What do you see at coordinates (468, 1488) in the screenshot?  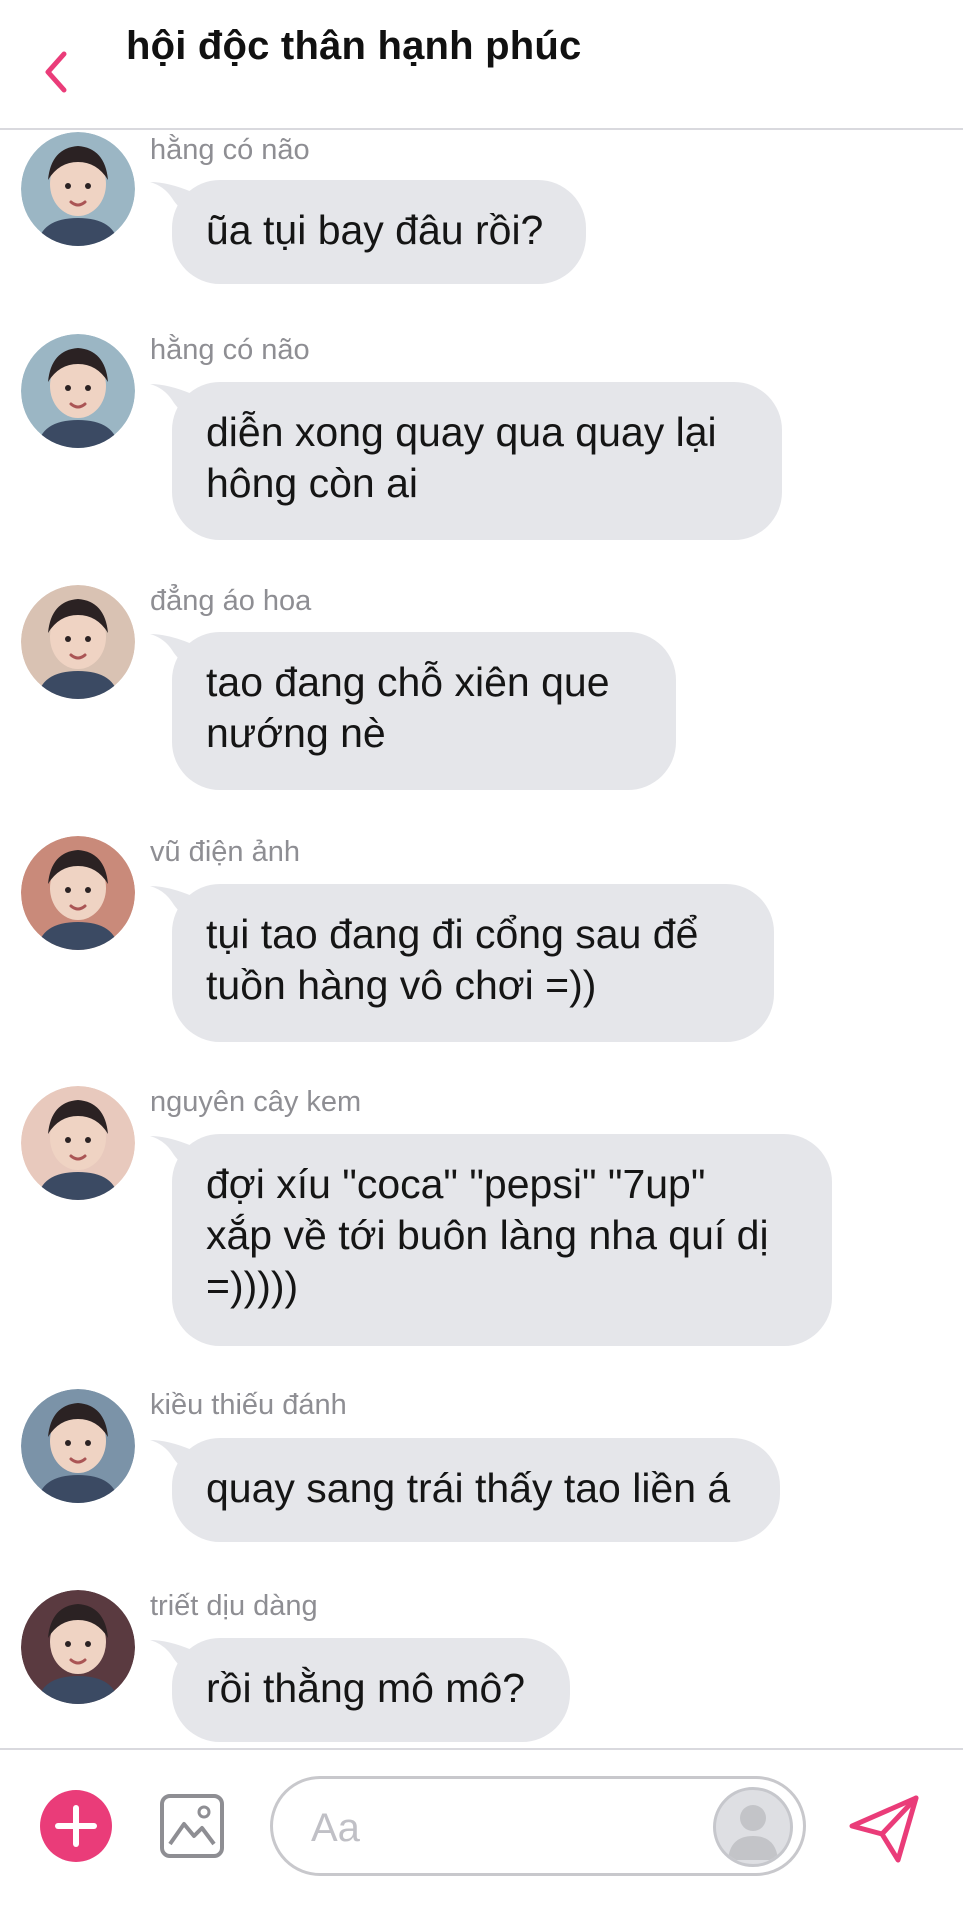 I see `message-text-line: quay sang trái thấy tao liền á` at bounding box center [468, 1488].